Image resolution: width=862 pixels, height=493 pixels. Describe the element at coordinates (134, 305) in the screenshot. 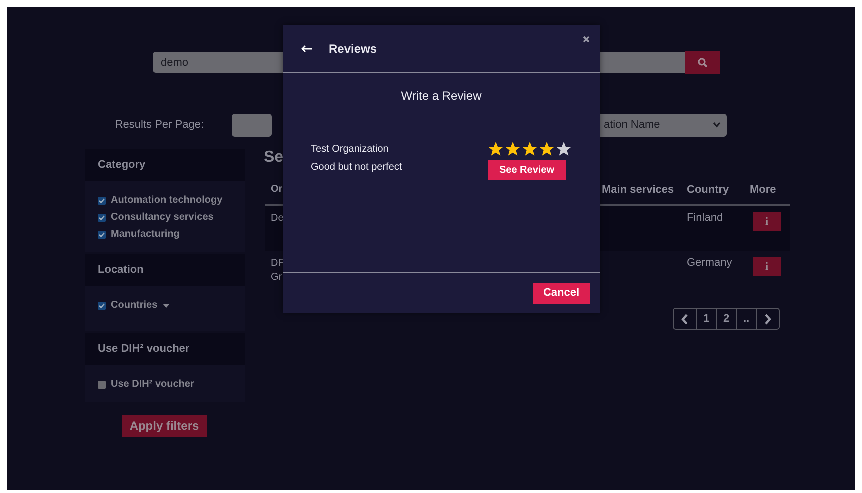

I see `filter-option-label: Countries` at that location.